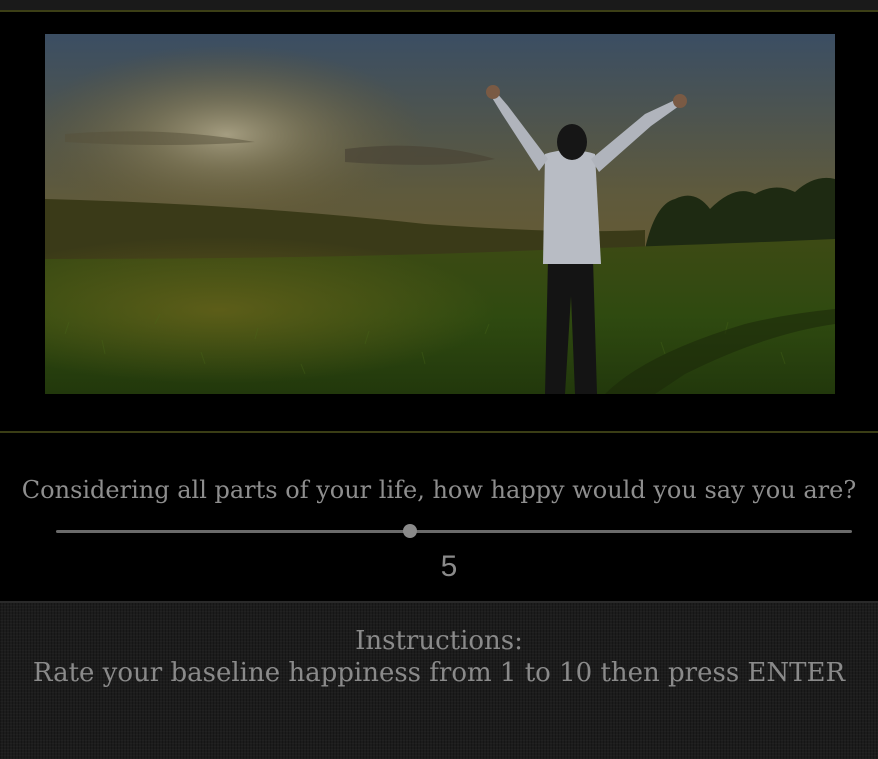 This screenshot has height=759, width=878. What do you see at coordinates (454, 531) in the screenshot?
I see `happiness-slider-track` at bounding box center [454, 531].